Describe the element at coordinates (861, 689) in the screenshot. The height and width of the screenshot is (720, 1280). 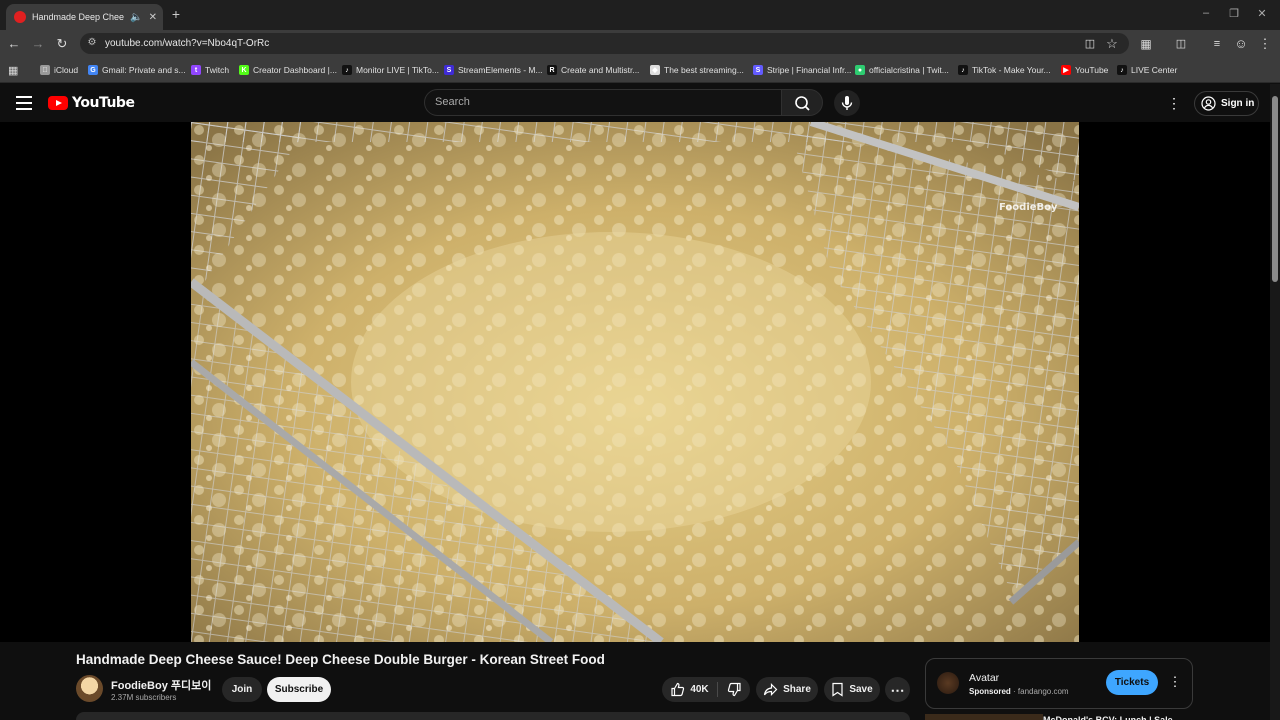
I see `save-label: Save` at that location.